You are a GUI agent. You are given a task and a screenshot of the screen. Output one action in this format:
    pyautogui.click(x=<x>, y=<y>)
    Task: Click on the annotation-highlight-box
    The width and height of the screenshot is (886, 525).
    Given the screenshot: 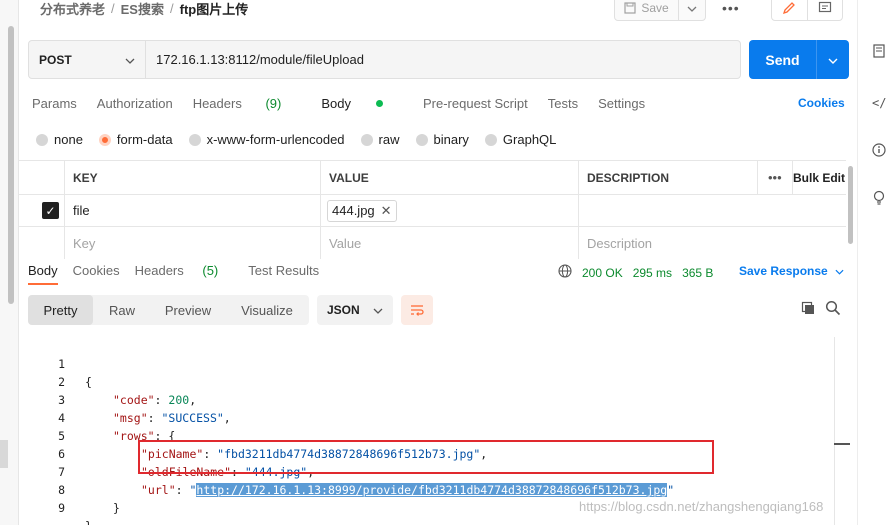 What is the action you would take?
    pyautogui.click(x=426, y=457)
    